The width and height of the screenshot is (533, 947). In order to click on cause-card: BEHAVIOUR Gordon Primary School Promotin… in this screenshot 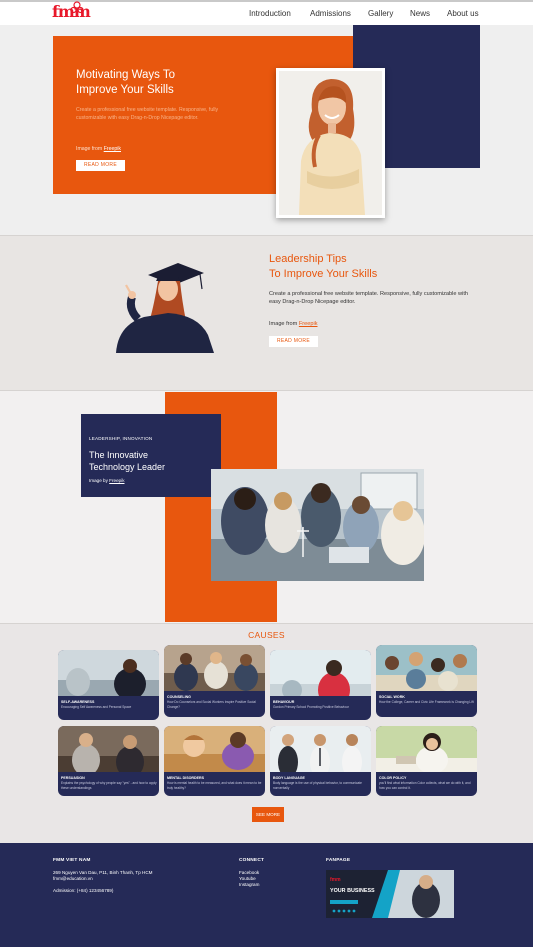, I will do `click(320, 685)`.